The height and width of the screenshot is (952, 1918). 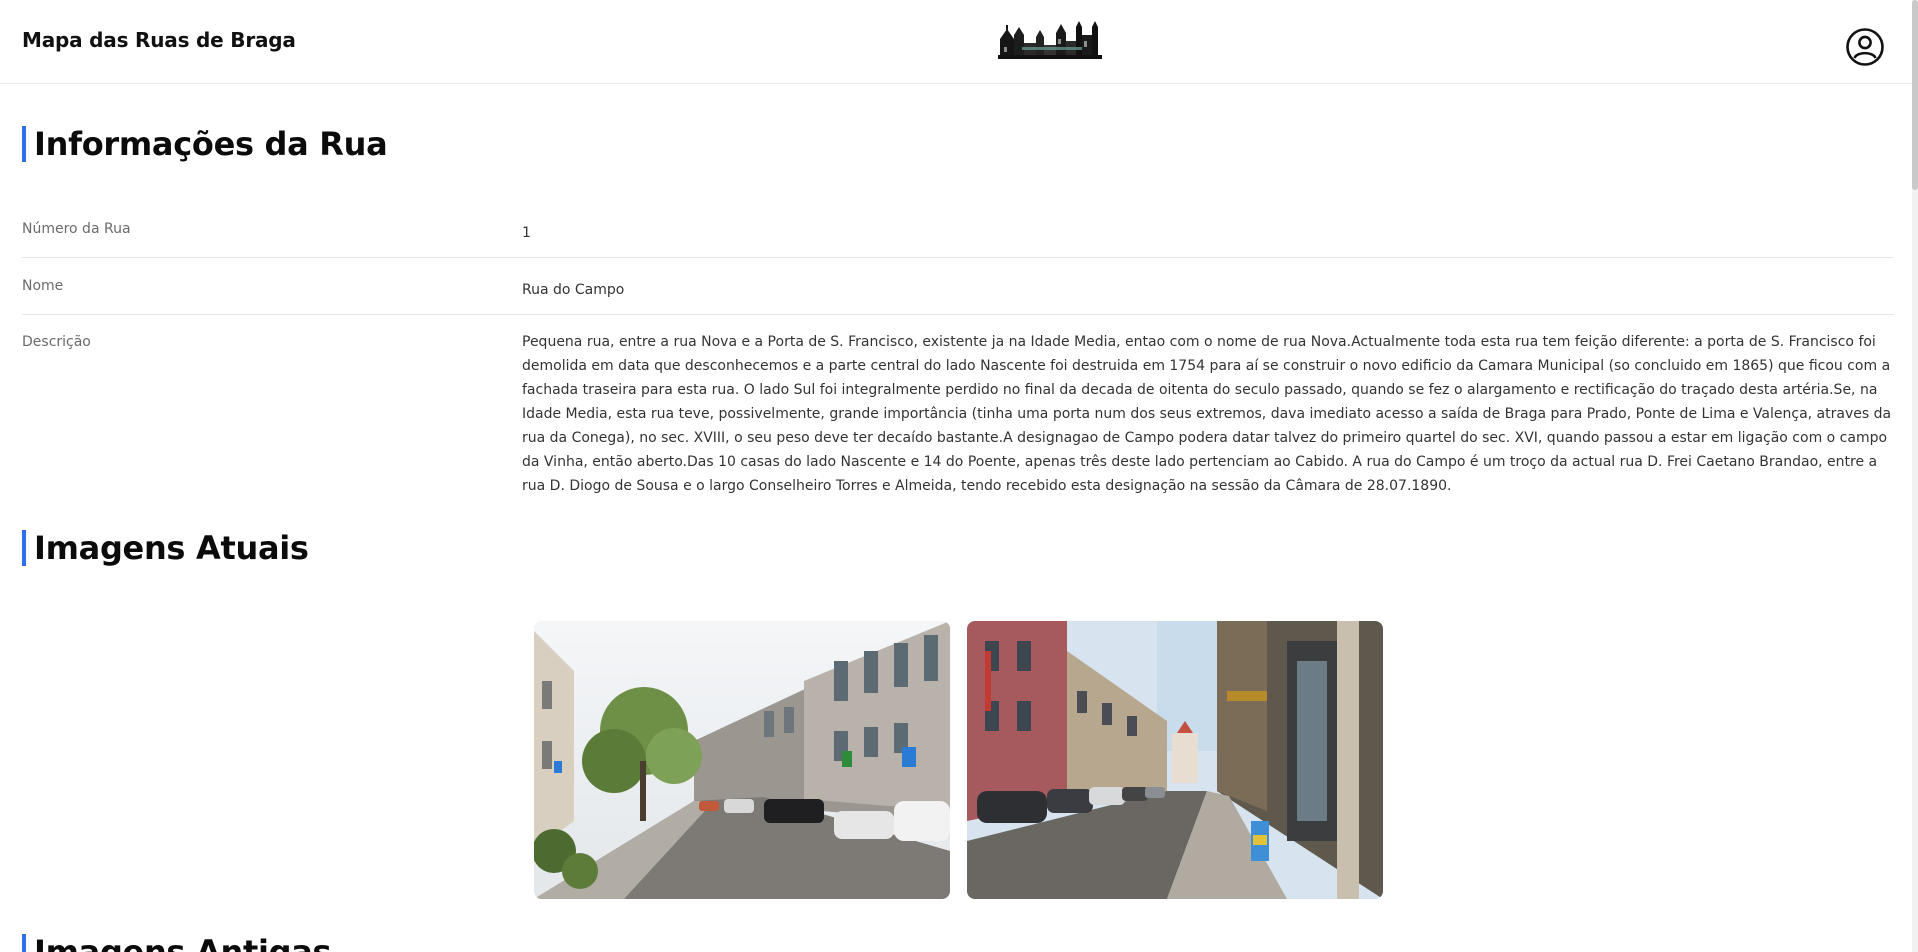 What do you see at coordinates (959, 42) in the screenshot?
I see `top-navbar: Mapa das Ruas de Braga` at bounding box center [959, 42].